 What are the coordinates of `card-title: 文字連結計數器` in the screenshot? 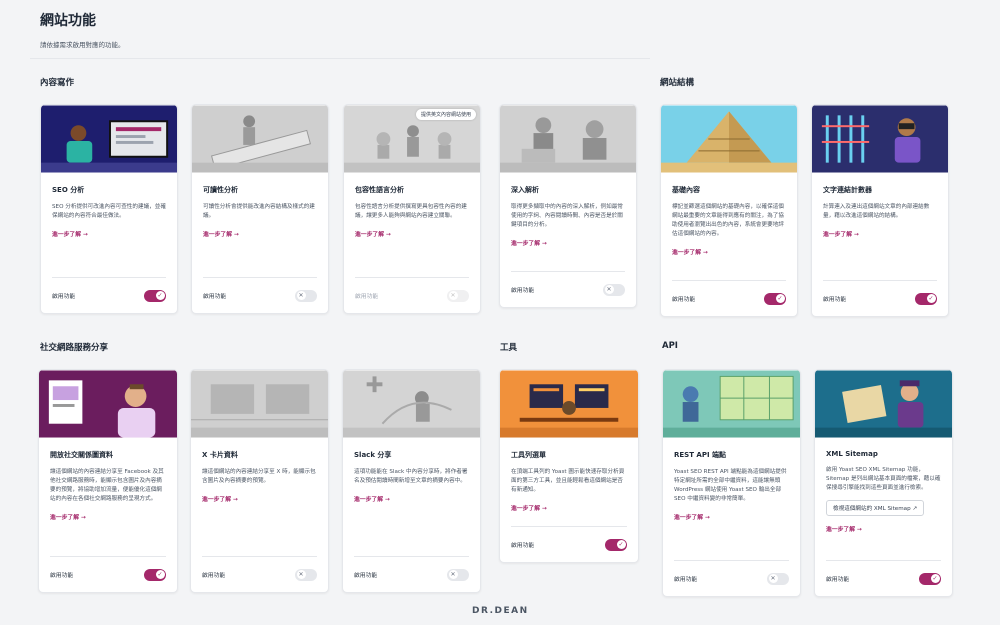 It's located at (847, 190).